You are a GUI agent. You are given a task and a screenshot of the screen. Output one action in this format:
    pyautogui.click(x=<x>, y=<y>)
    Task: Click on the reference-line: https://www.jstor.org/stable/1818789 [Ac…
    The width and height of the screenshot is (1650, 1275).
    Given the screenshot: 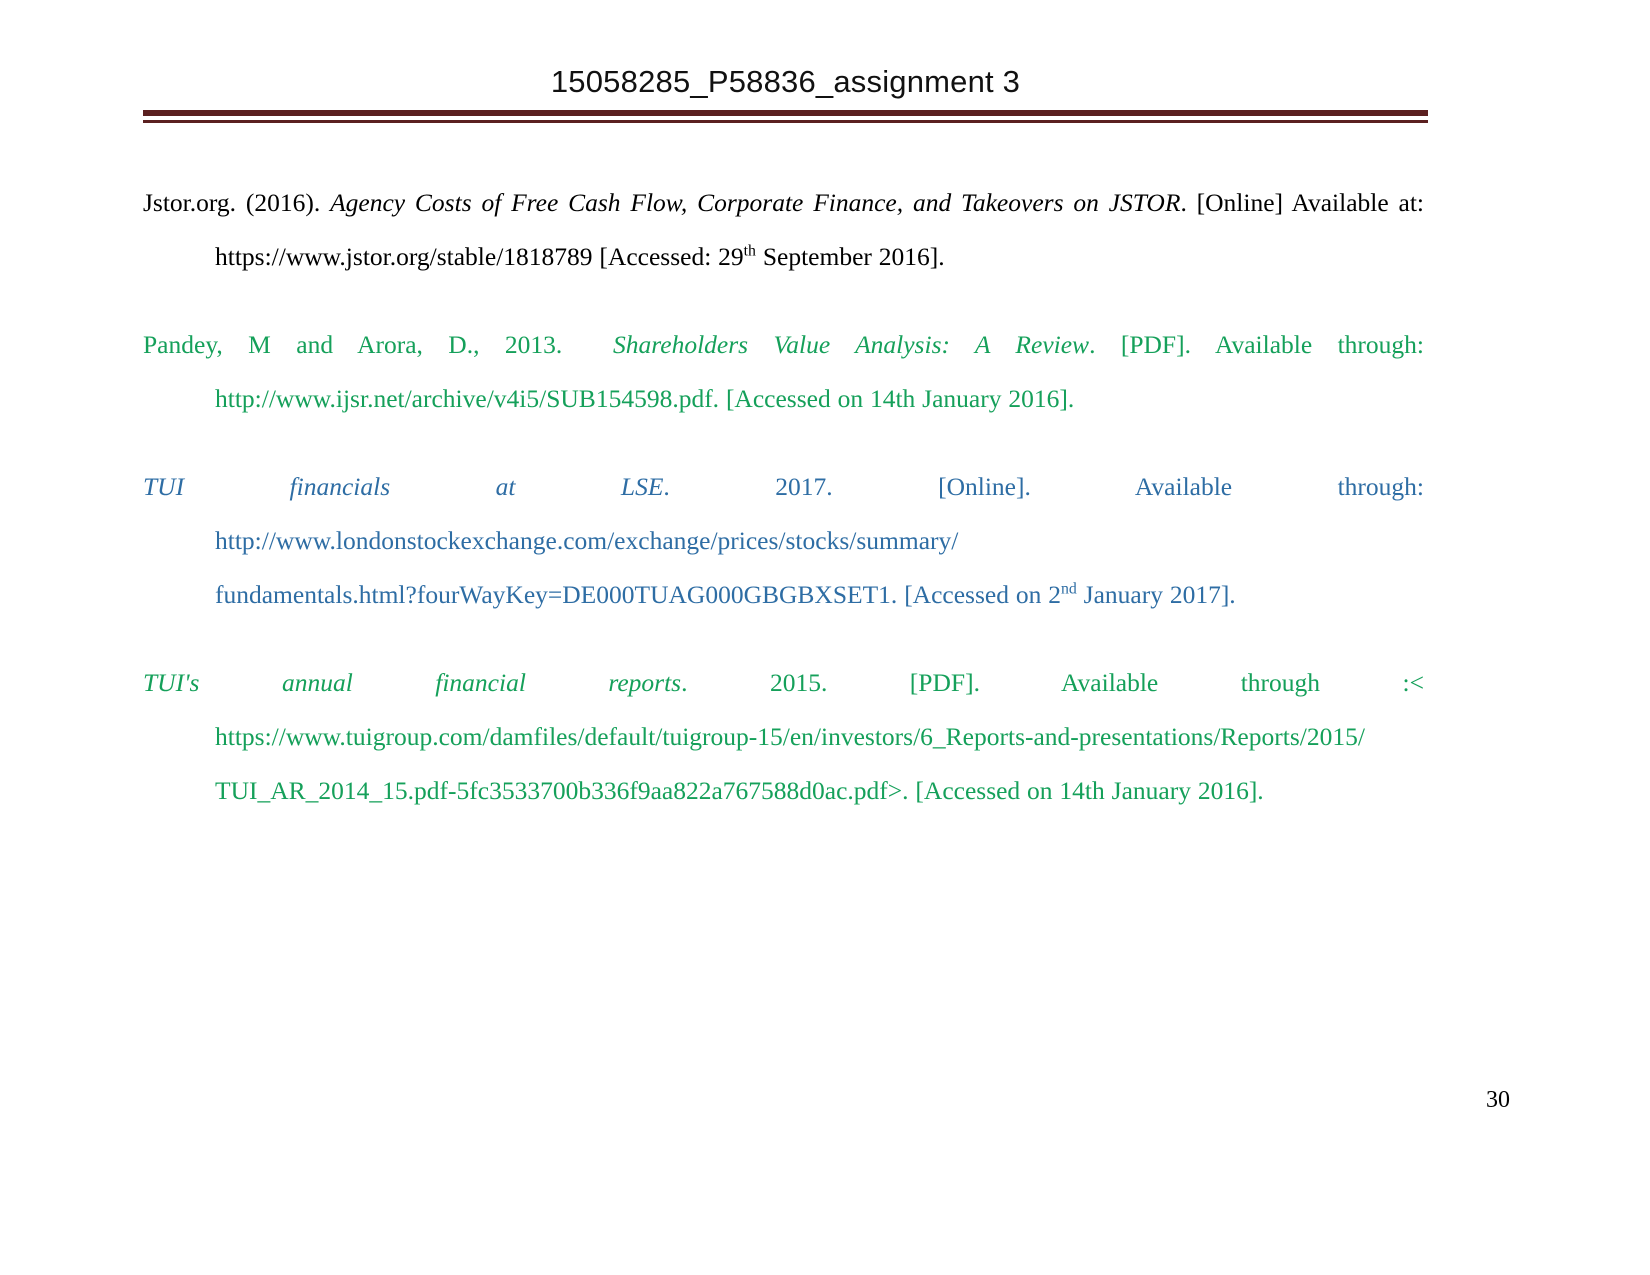 What is the action you would take?
    pyautogui.click(x=819, y=257)
    